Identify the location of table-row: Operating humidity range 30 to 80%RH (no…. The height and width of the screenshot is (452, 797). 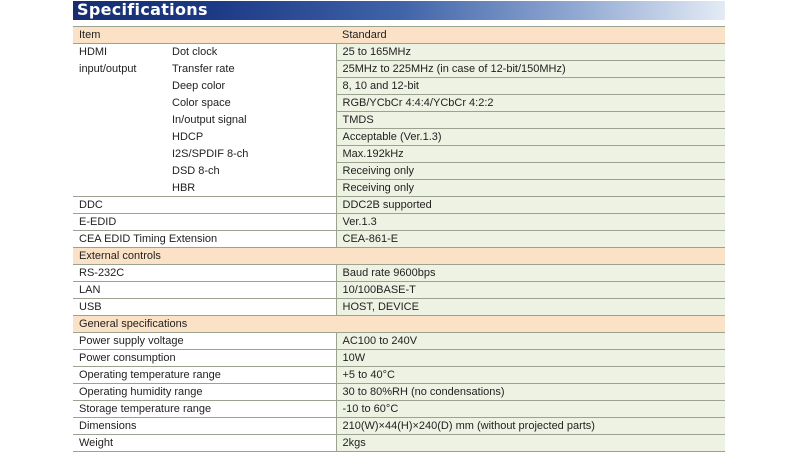
(399, 392).